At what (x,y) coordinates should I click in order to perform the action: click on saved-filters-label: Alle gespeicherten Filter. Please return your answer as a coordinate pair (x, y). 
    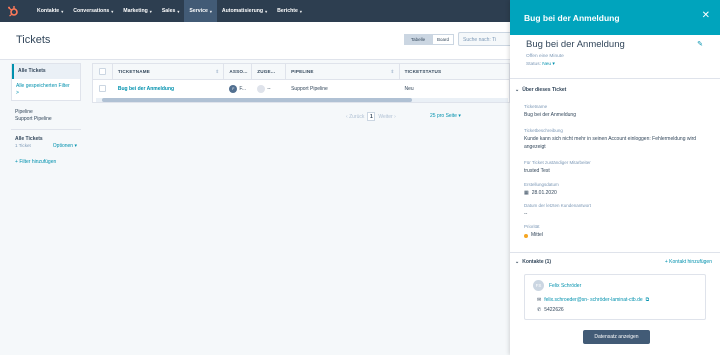
    Looking at the image, I should click on (43, 85).